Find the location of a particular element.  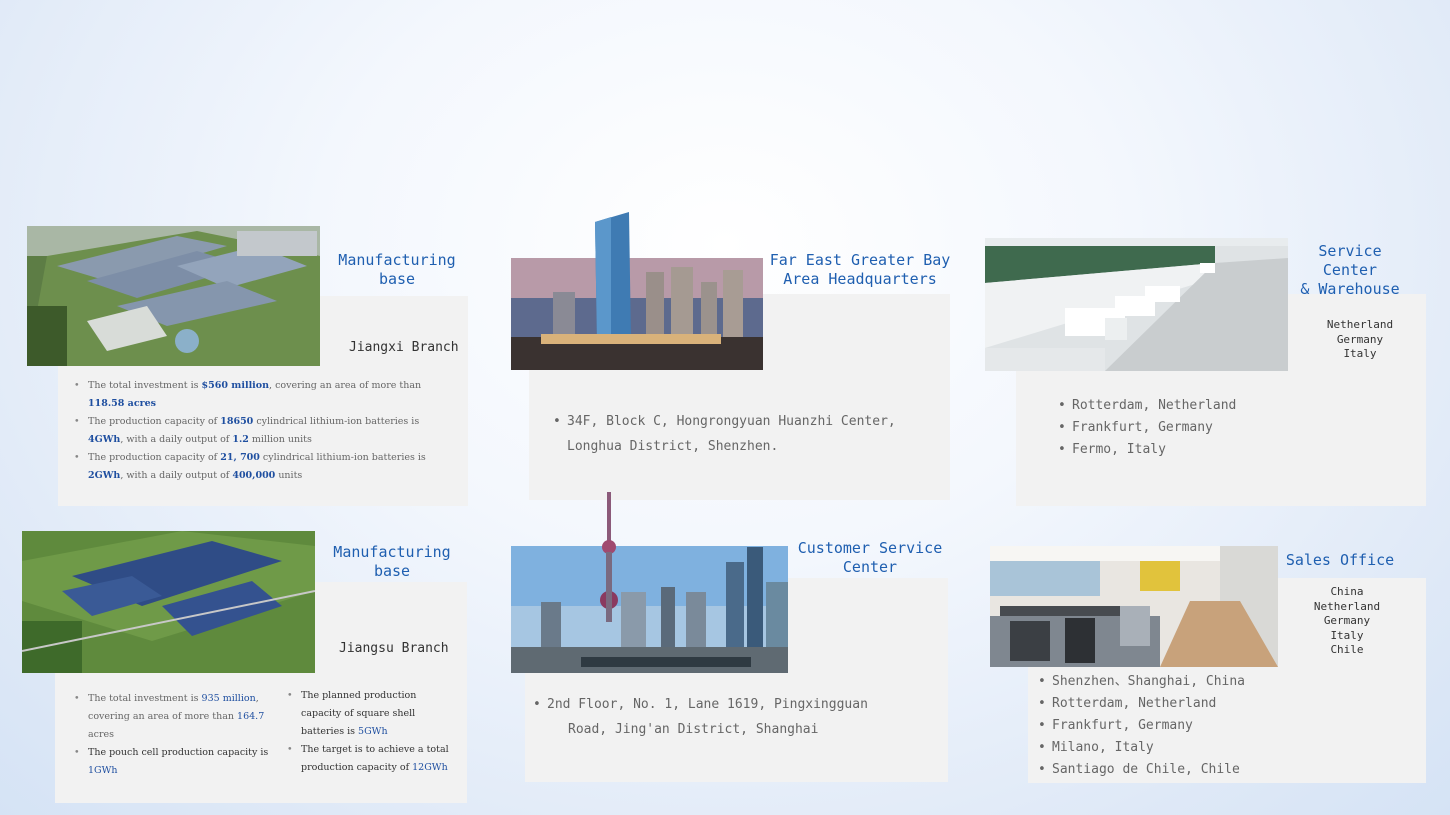

jiangxi-branch-label: Jiangxi Branch is located at coordinates (404, 347).